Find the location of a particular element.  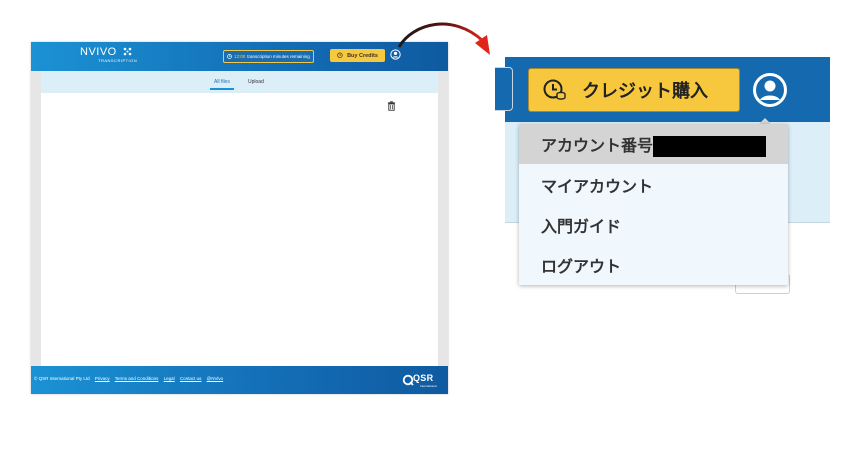

menu-item-logout: ログアウト is located at coordinates (653, 265).